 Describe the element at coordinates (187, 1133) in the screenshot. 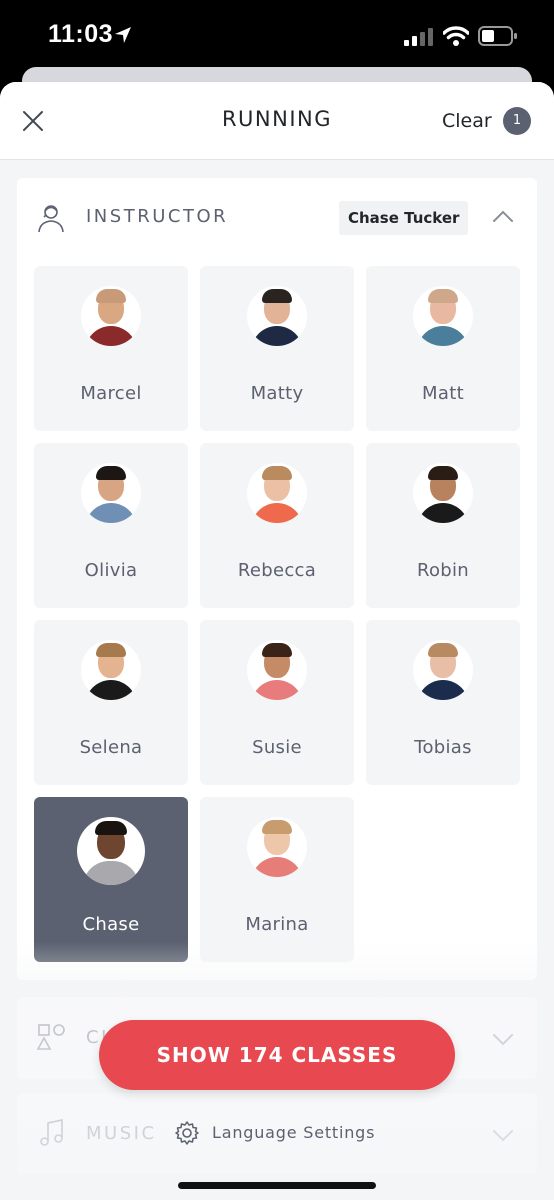

I see `gear-icon` at that location.